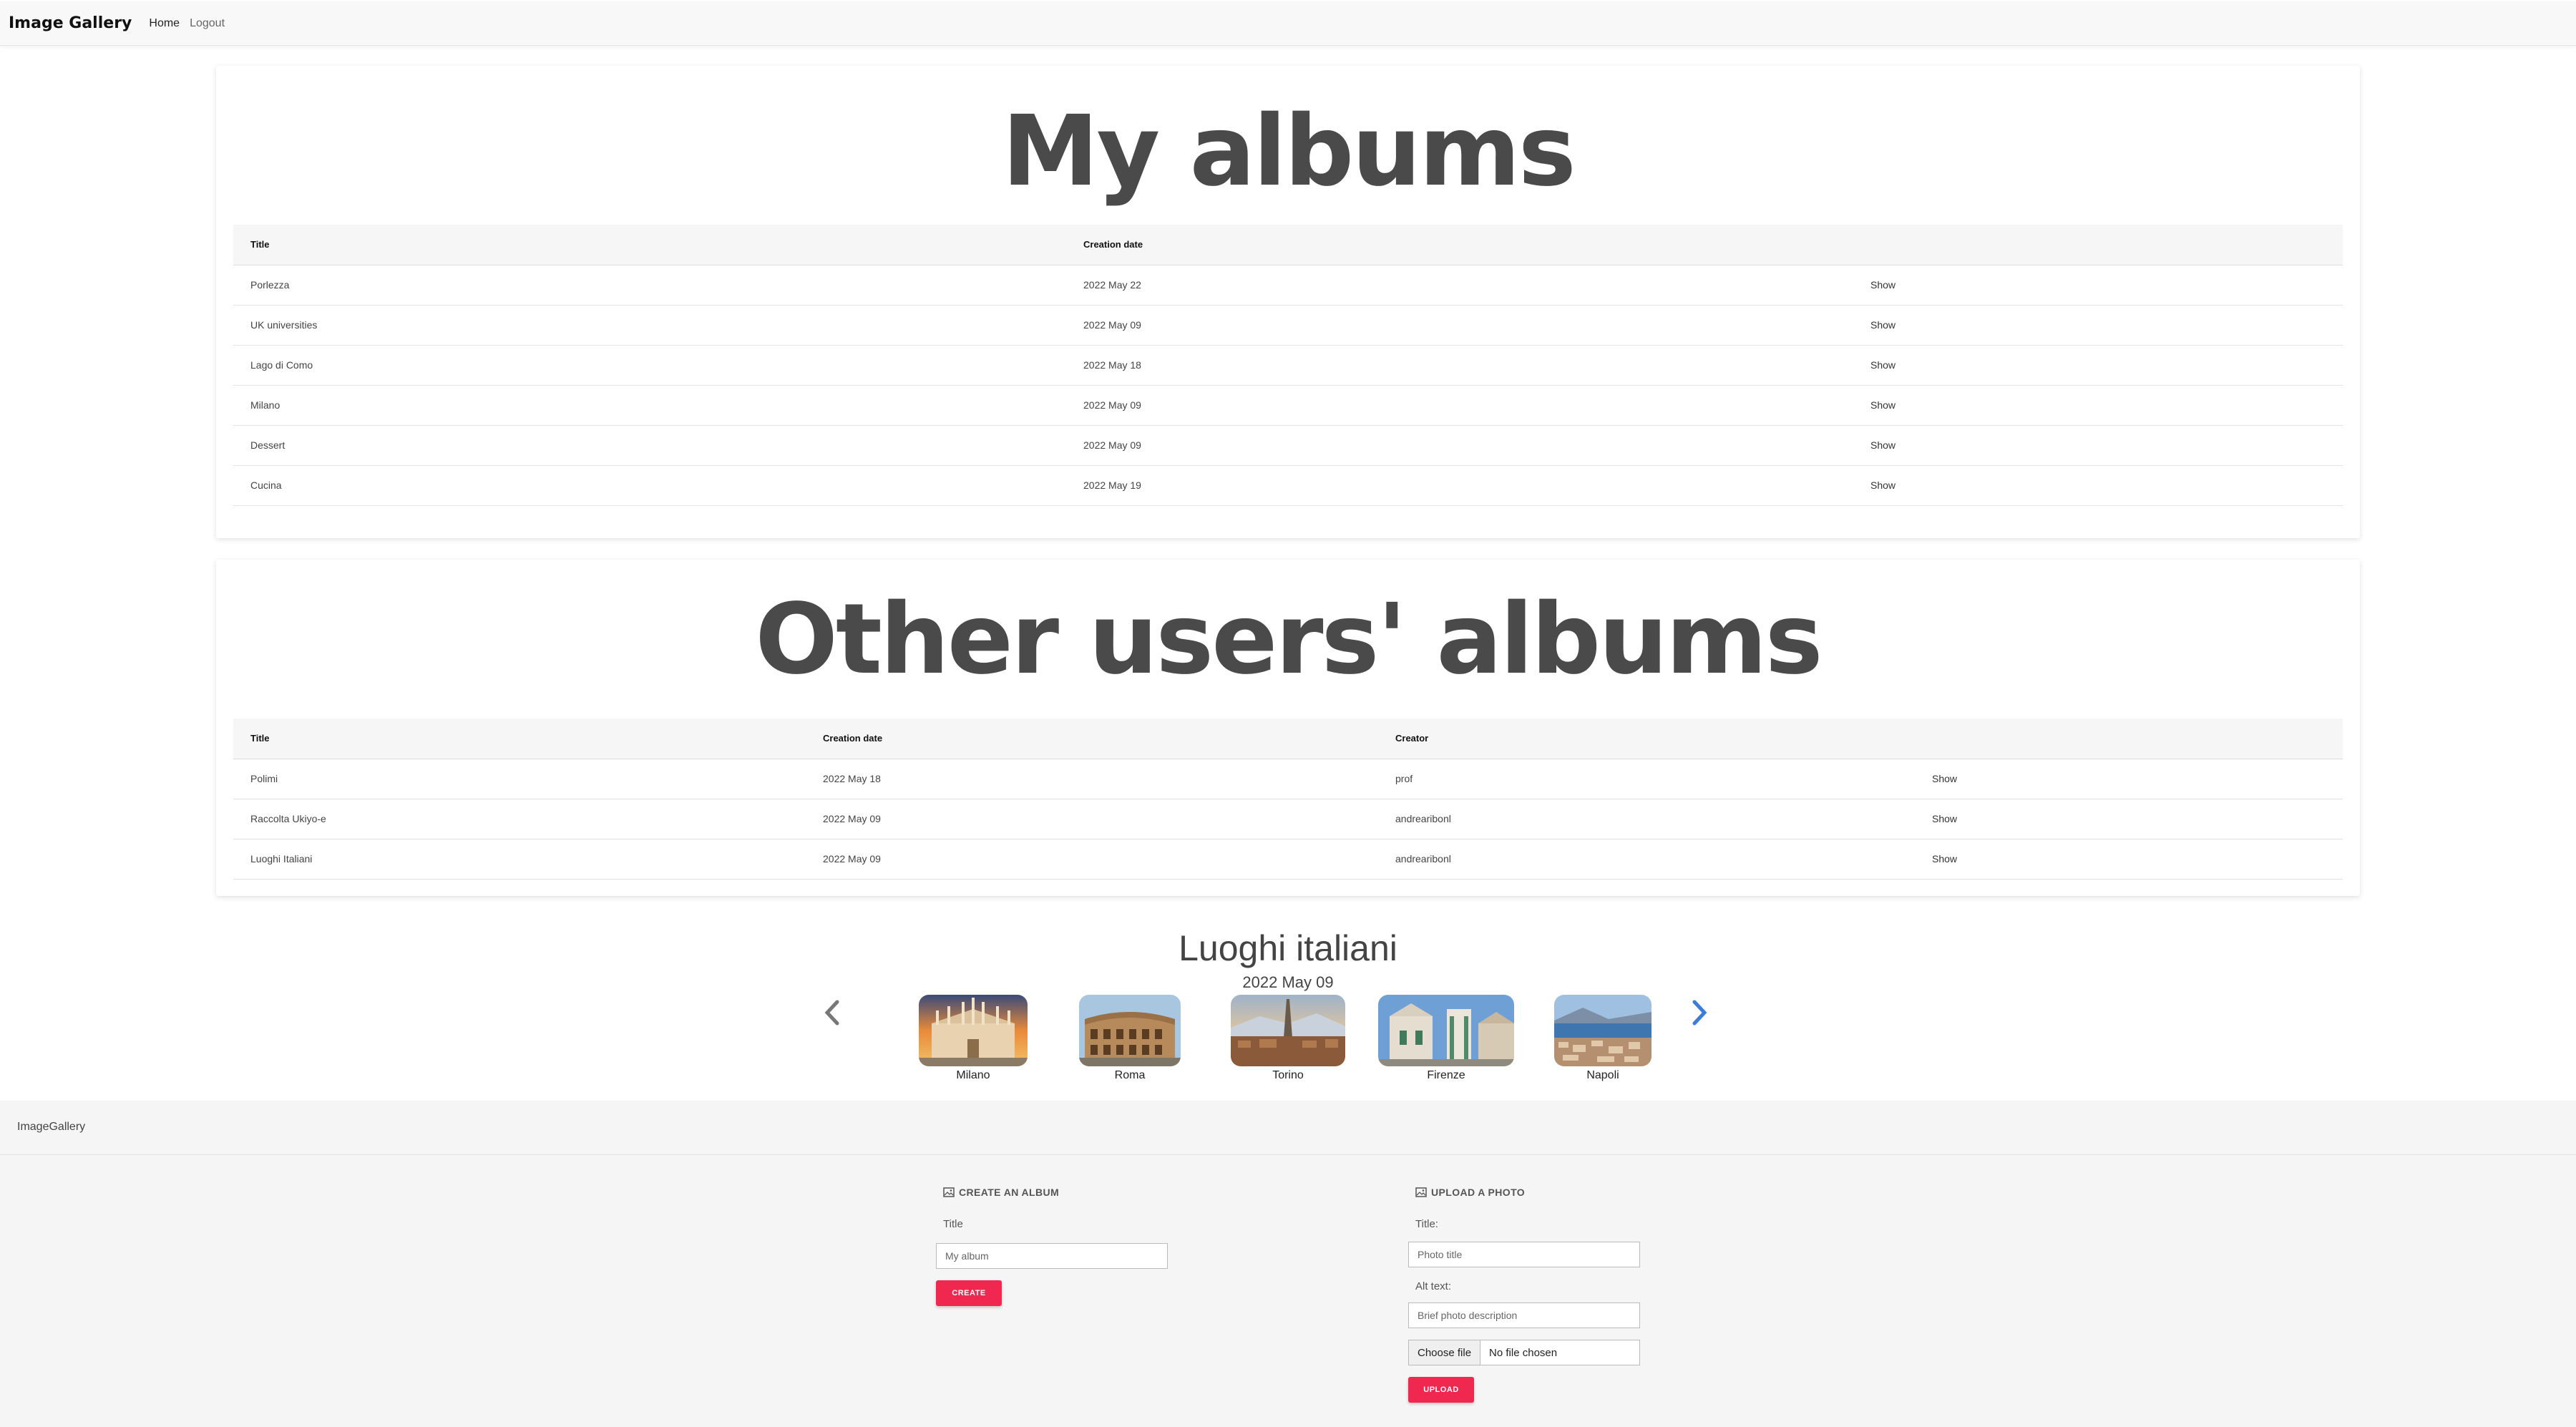 This screenshot has width=2576, height=1427. Describe the element at coordinates (973, 1030) in the screenshot. I see `photo-milano` at that location.